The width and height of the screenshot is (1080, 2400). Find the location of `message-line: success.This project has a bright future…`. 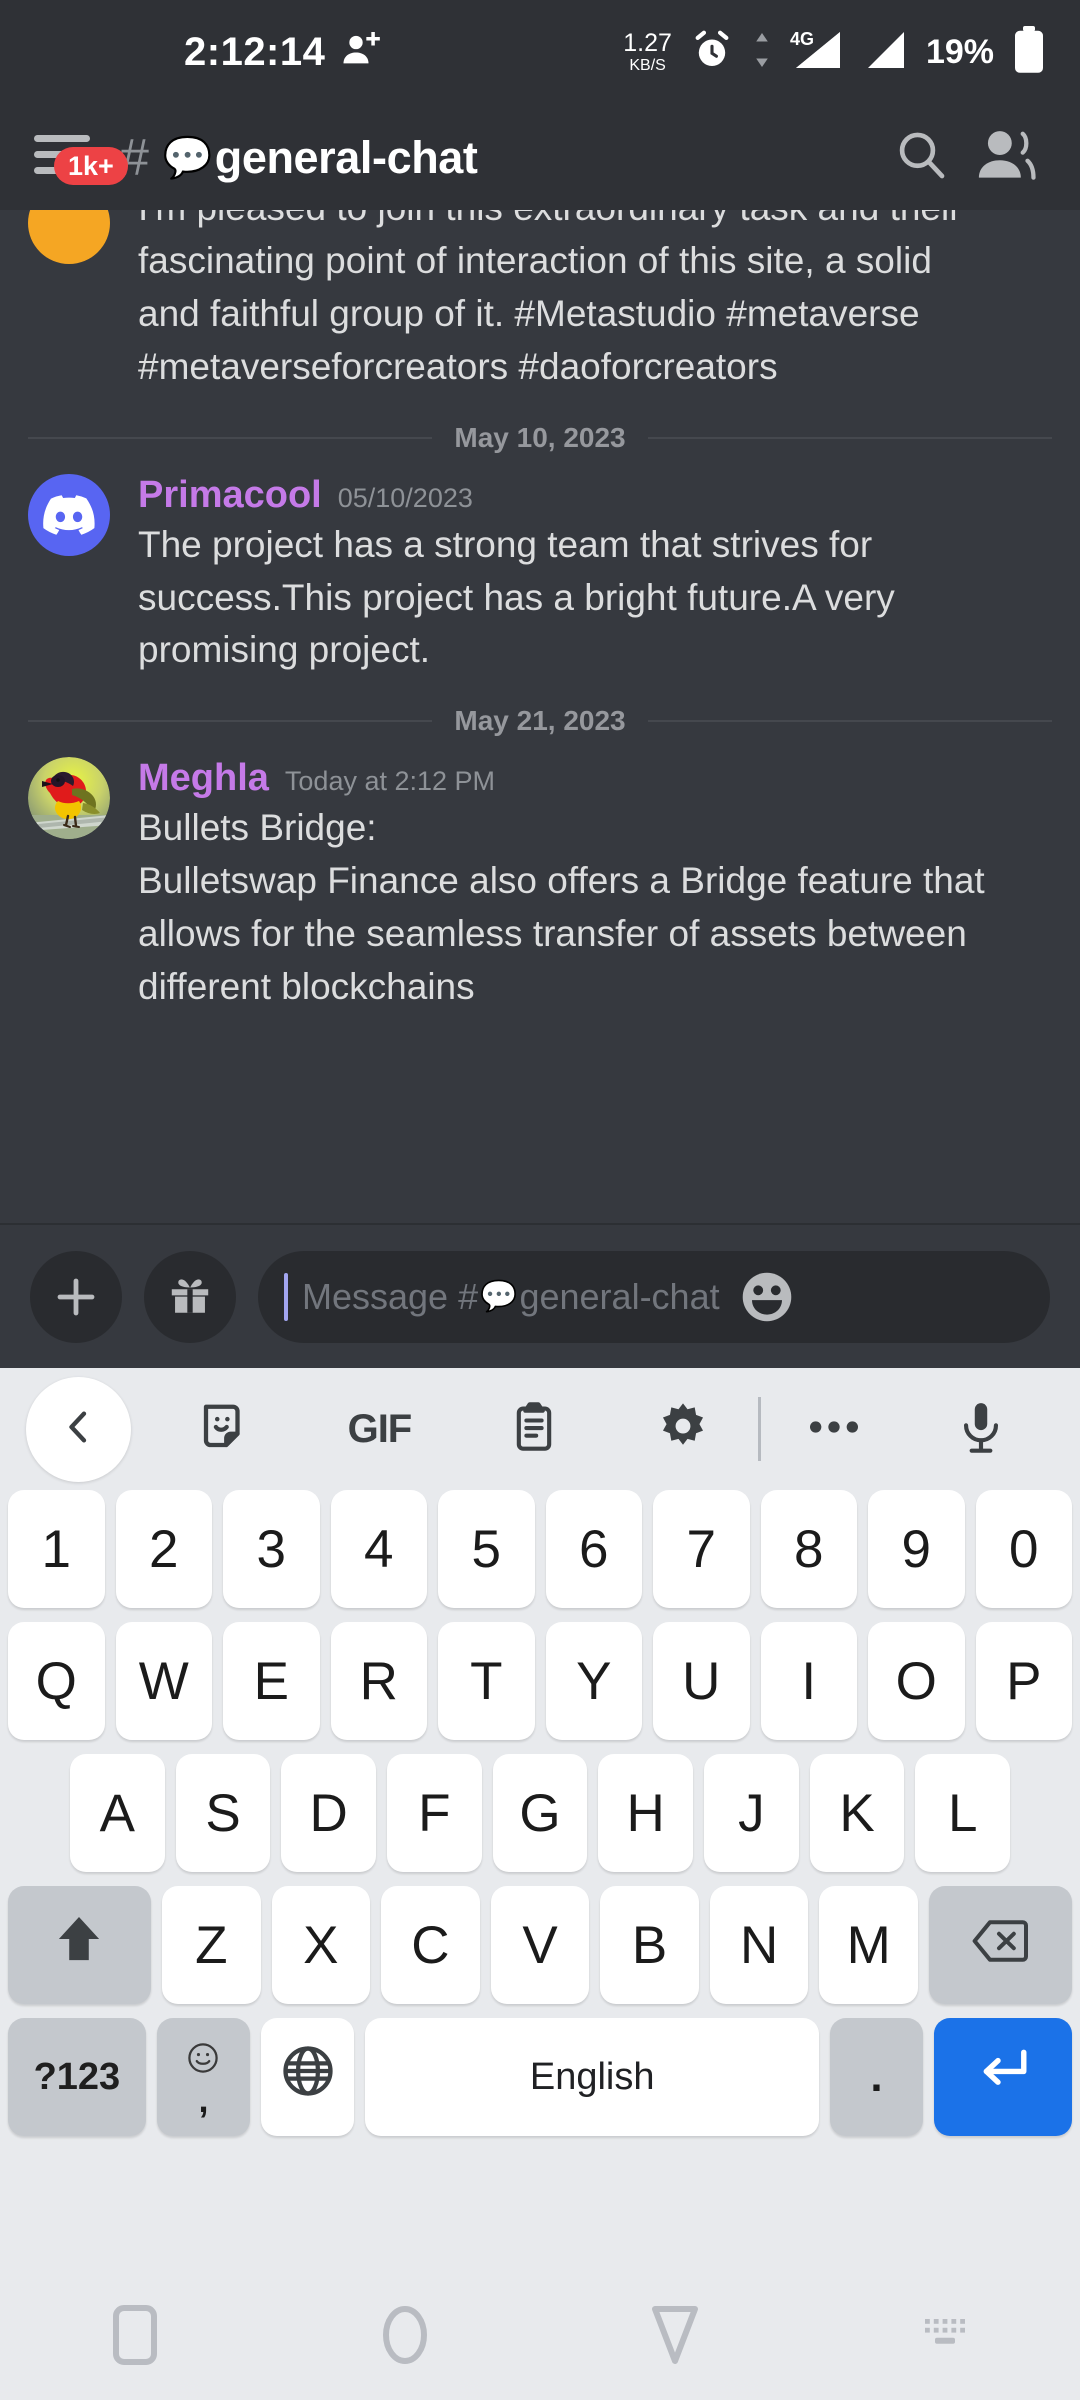

message-line: success.This project has a bright future… is located at coordinates (516, 597).